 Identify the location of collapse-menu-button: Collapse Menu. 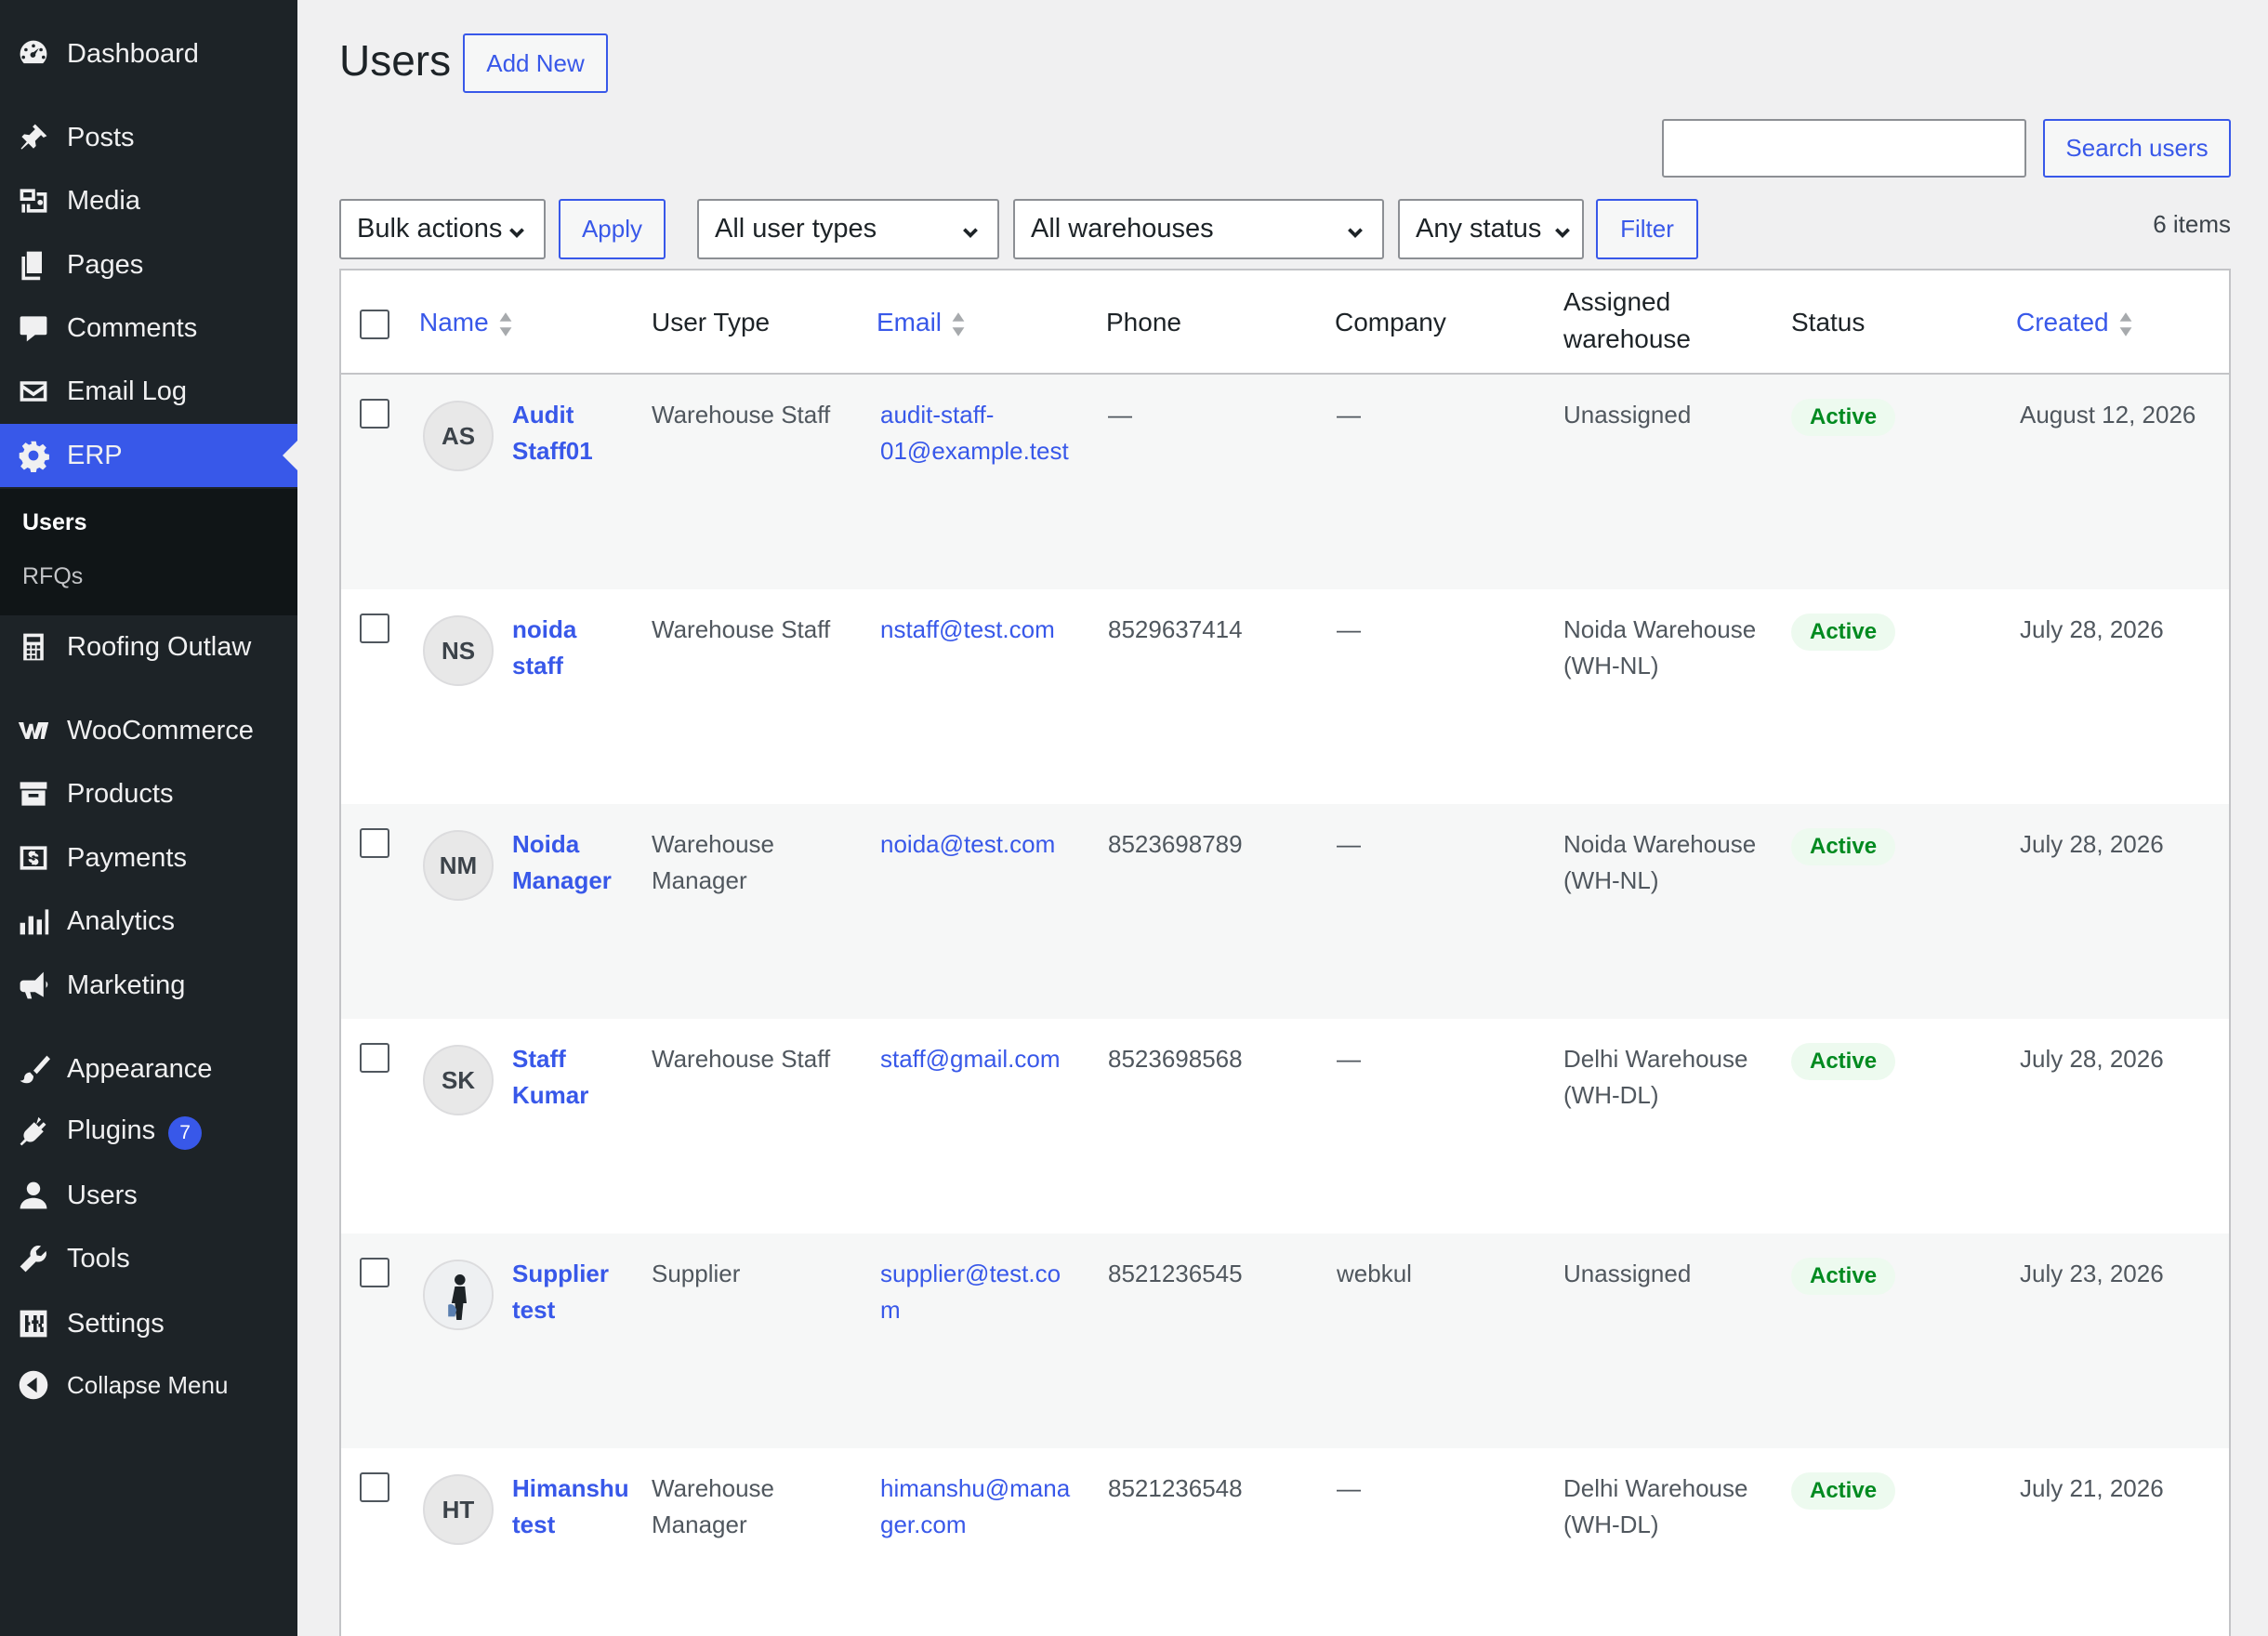
(148, 1385).